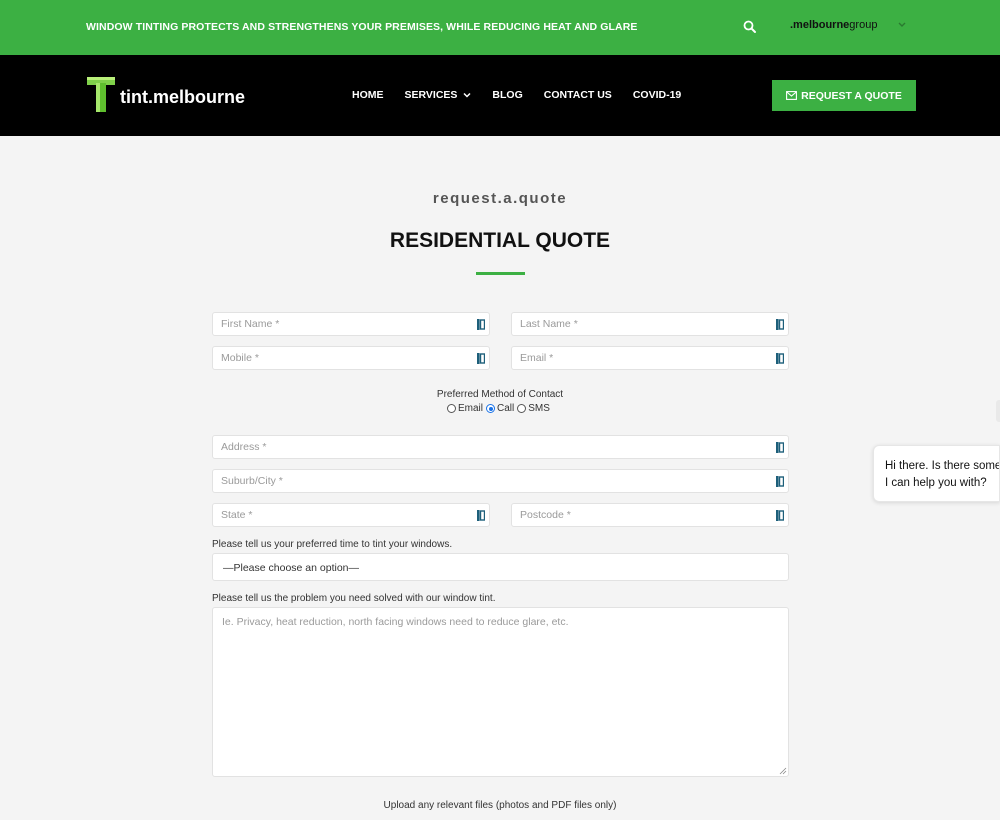 The height and width of the screenshot is (820, 1000). I want to click on nav-contact-us: CONTACT US, so click(578, 95).